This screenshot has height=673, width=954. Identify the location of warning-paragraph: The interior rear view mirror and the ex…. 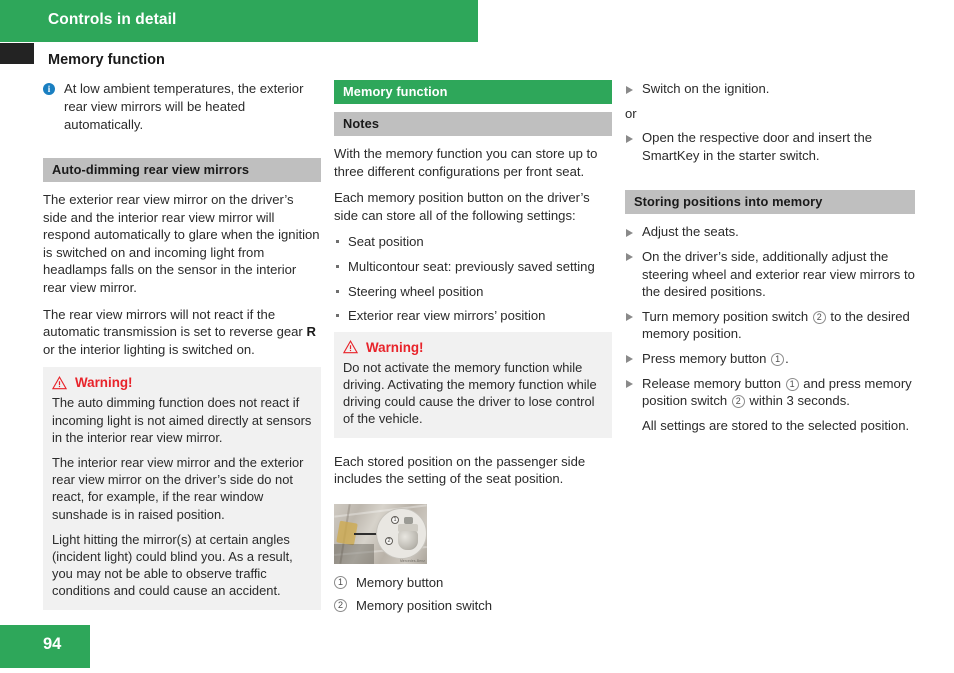
(178, 488).